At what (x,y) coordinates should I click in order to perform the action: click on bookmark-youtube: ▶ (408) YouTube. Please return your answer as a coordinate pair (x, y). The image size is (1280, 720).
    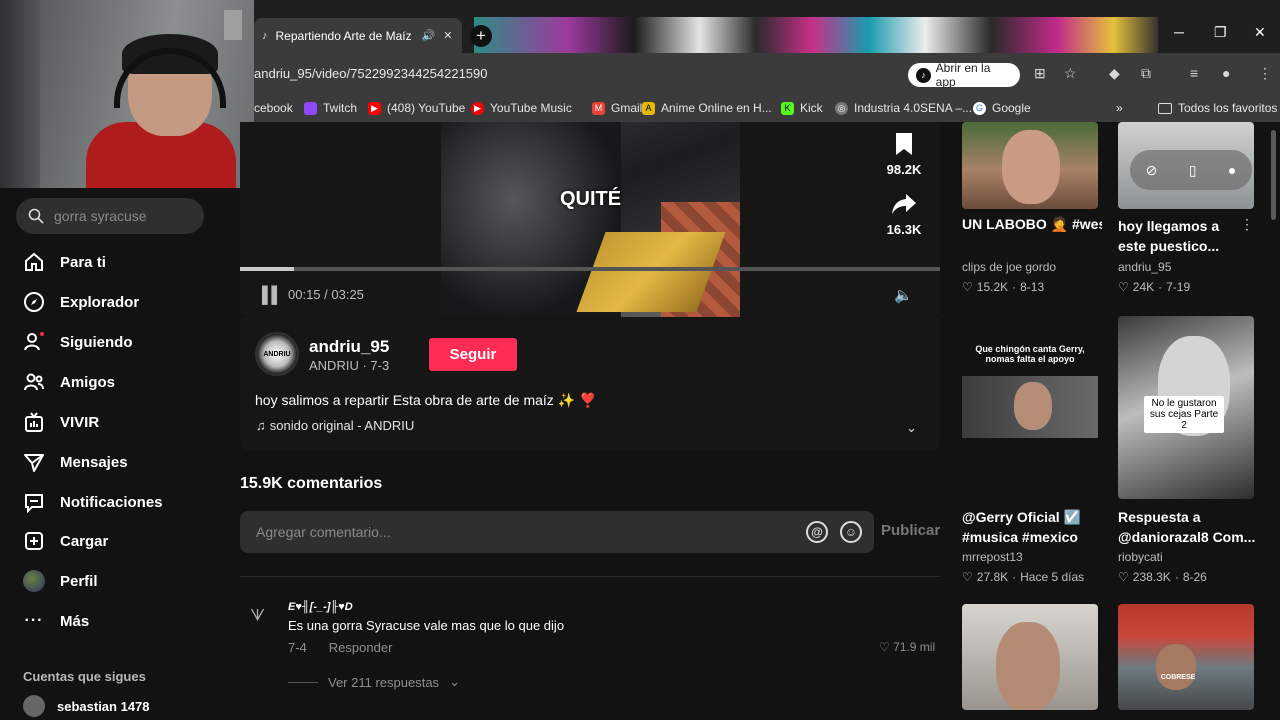
    Looking at the image, I should click on (416, 108).